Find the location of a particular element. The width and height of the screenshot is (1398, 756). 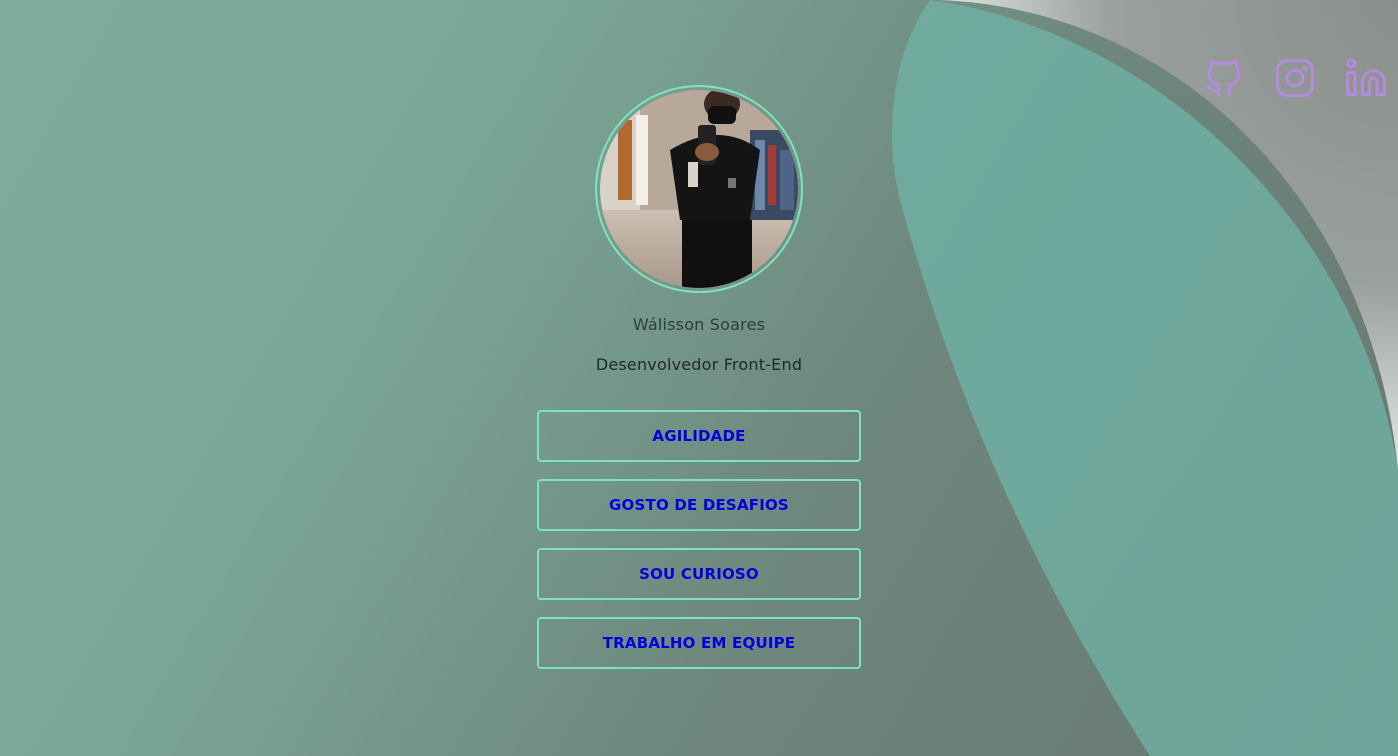

linkedin-icon is located at coordinates (1366, 77).